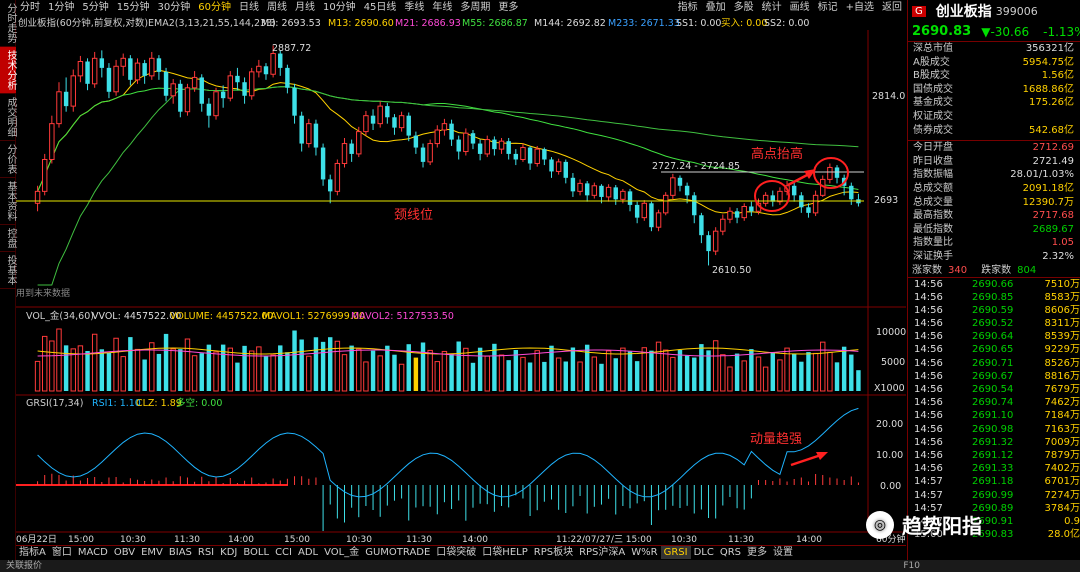  Describe the element at coordinates (206, 552) in the screenshot. I see `indicator-tab-6: RSI` at that location.